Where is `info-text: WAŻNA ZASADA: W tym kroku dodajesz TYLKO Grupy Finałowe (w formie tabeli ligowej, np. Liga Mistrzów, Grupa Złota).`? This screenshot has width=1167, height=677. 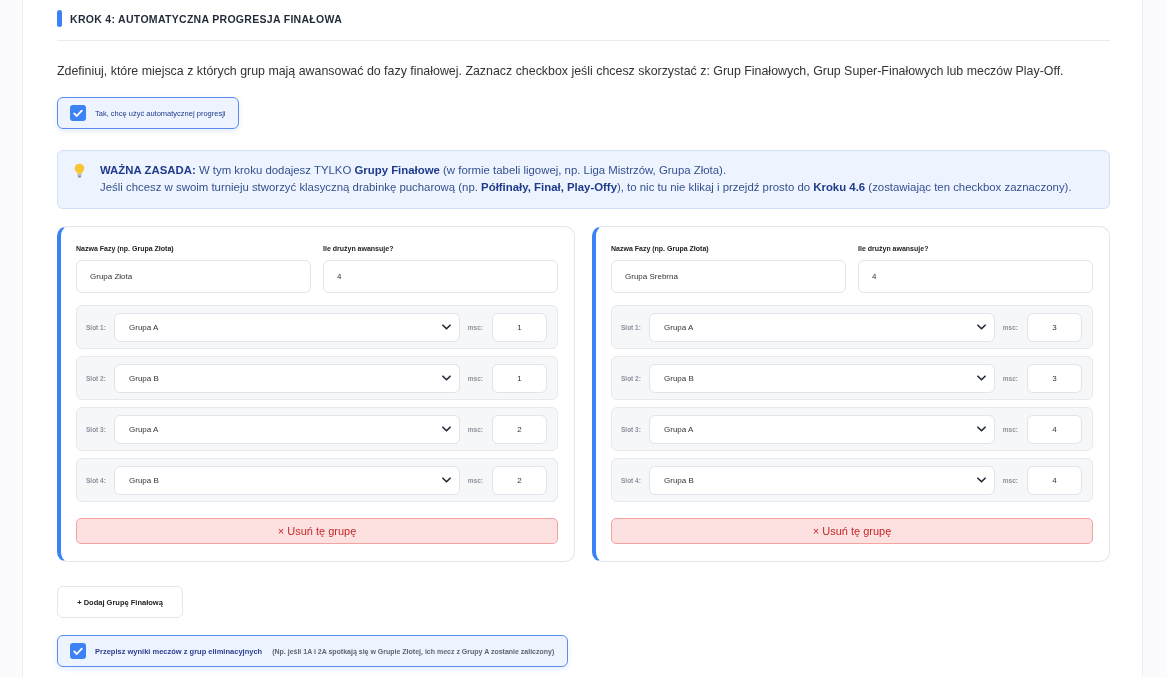
info-text: WAŻNA ZASADA: W tym kroku dodajesz TYLKO Grupy Finałowe (w formie tabeli ligowej, np. Liga Mistrzów, Grupa Złota). is located at coordinates (414, 170).